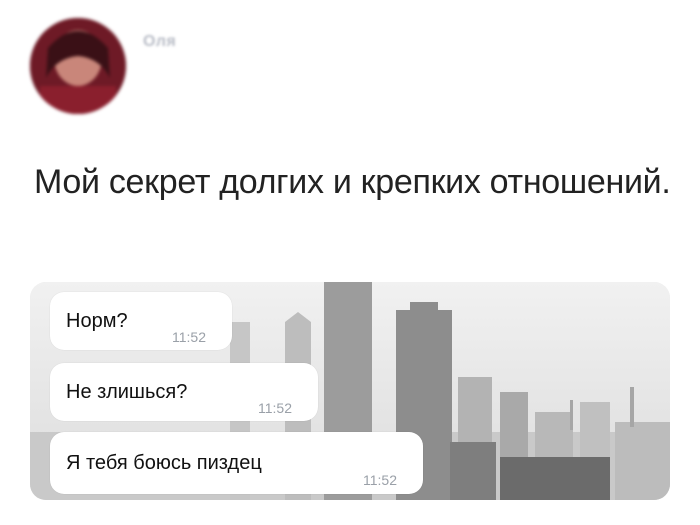 Image resolution: width=700 pixels, height=525 pixels. I want to click on avatar-photo, so click(78, 66).